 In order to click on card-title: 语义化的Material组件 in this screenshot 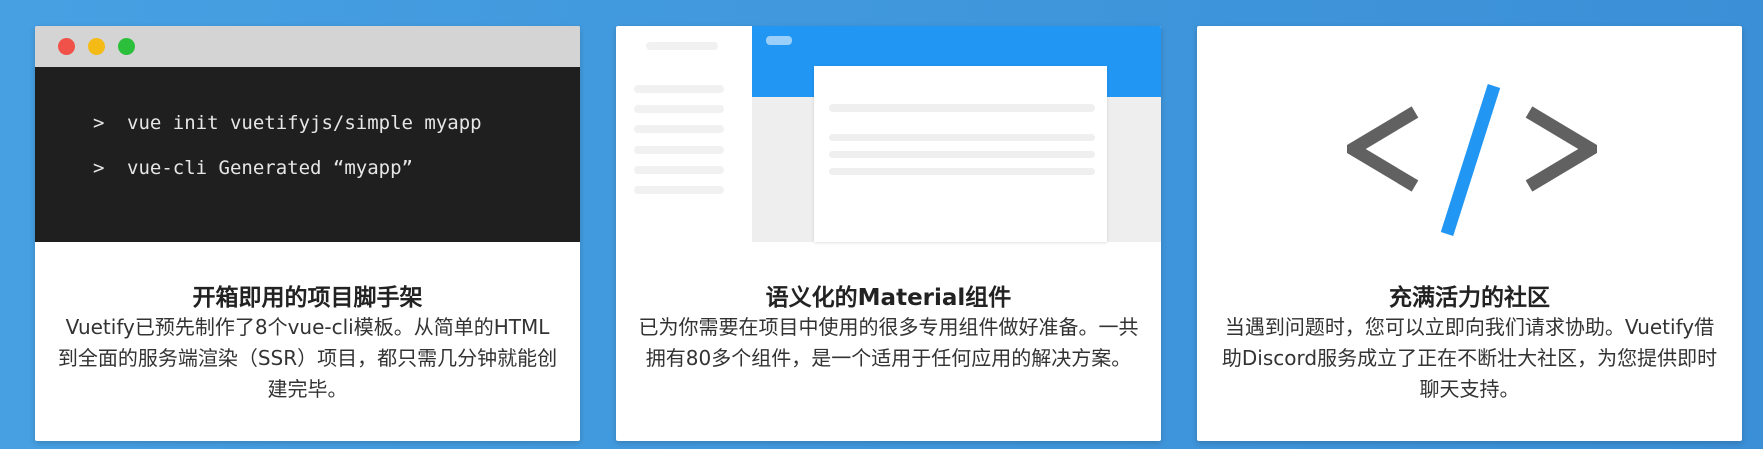, I will do `click(888, 298)`.